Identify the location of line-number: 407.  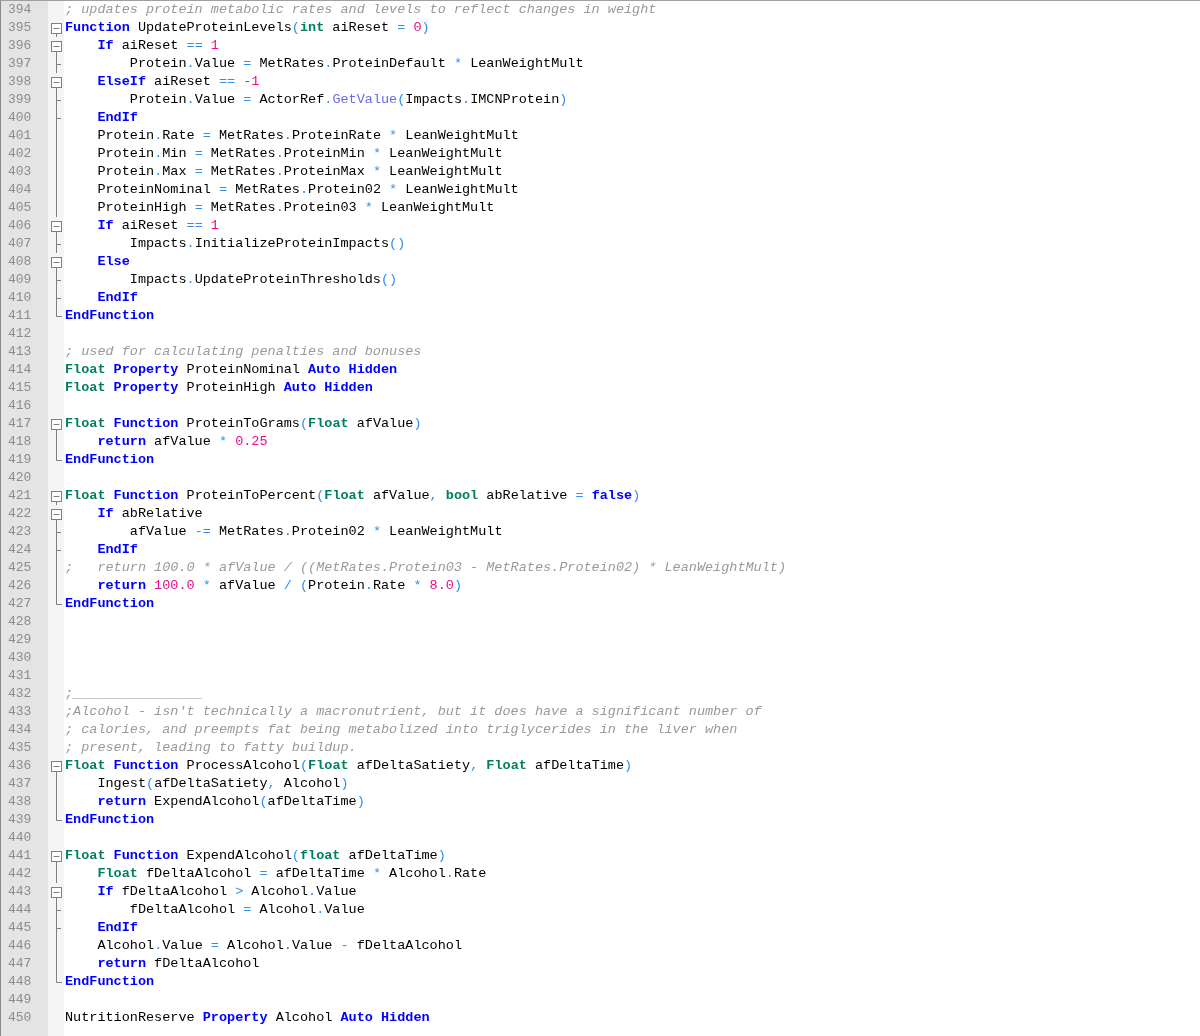
(20, 244).